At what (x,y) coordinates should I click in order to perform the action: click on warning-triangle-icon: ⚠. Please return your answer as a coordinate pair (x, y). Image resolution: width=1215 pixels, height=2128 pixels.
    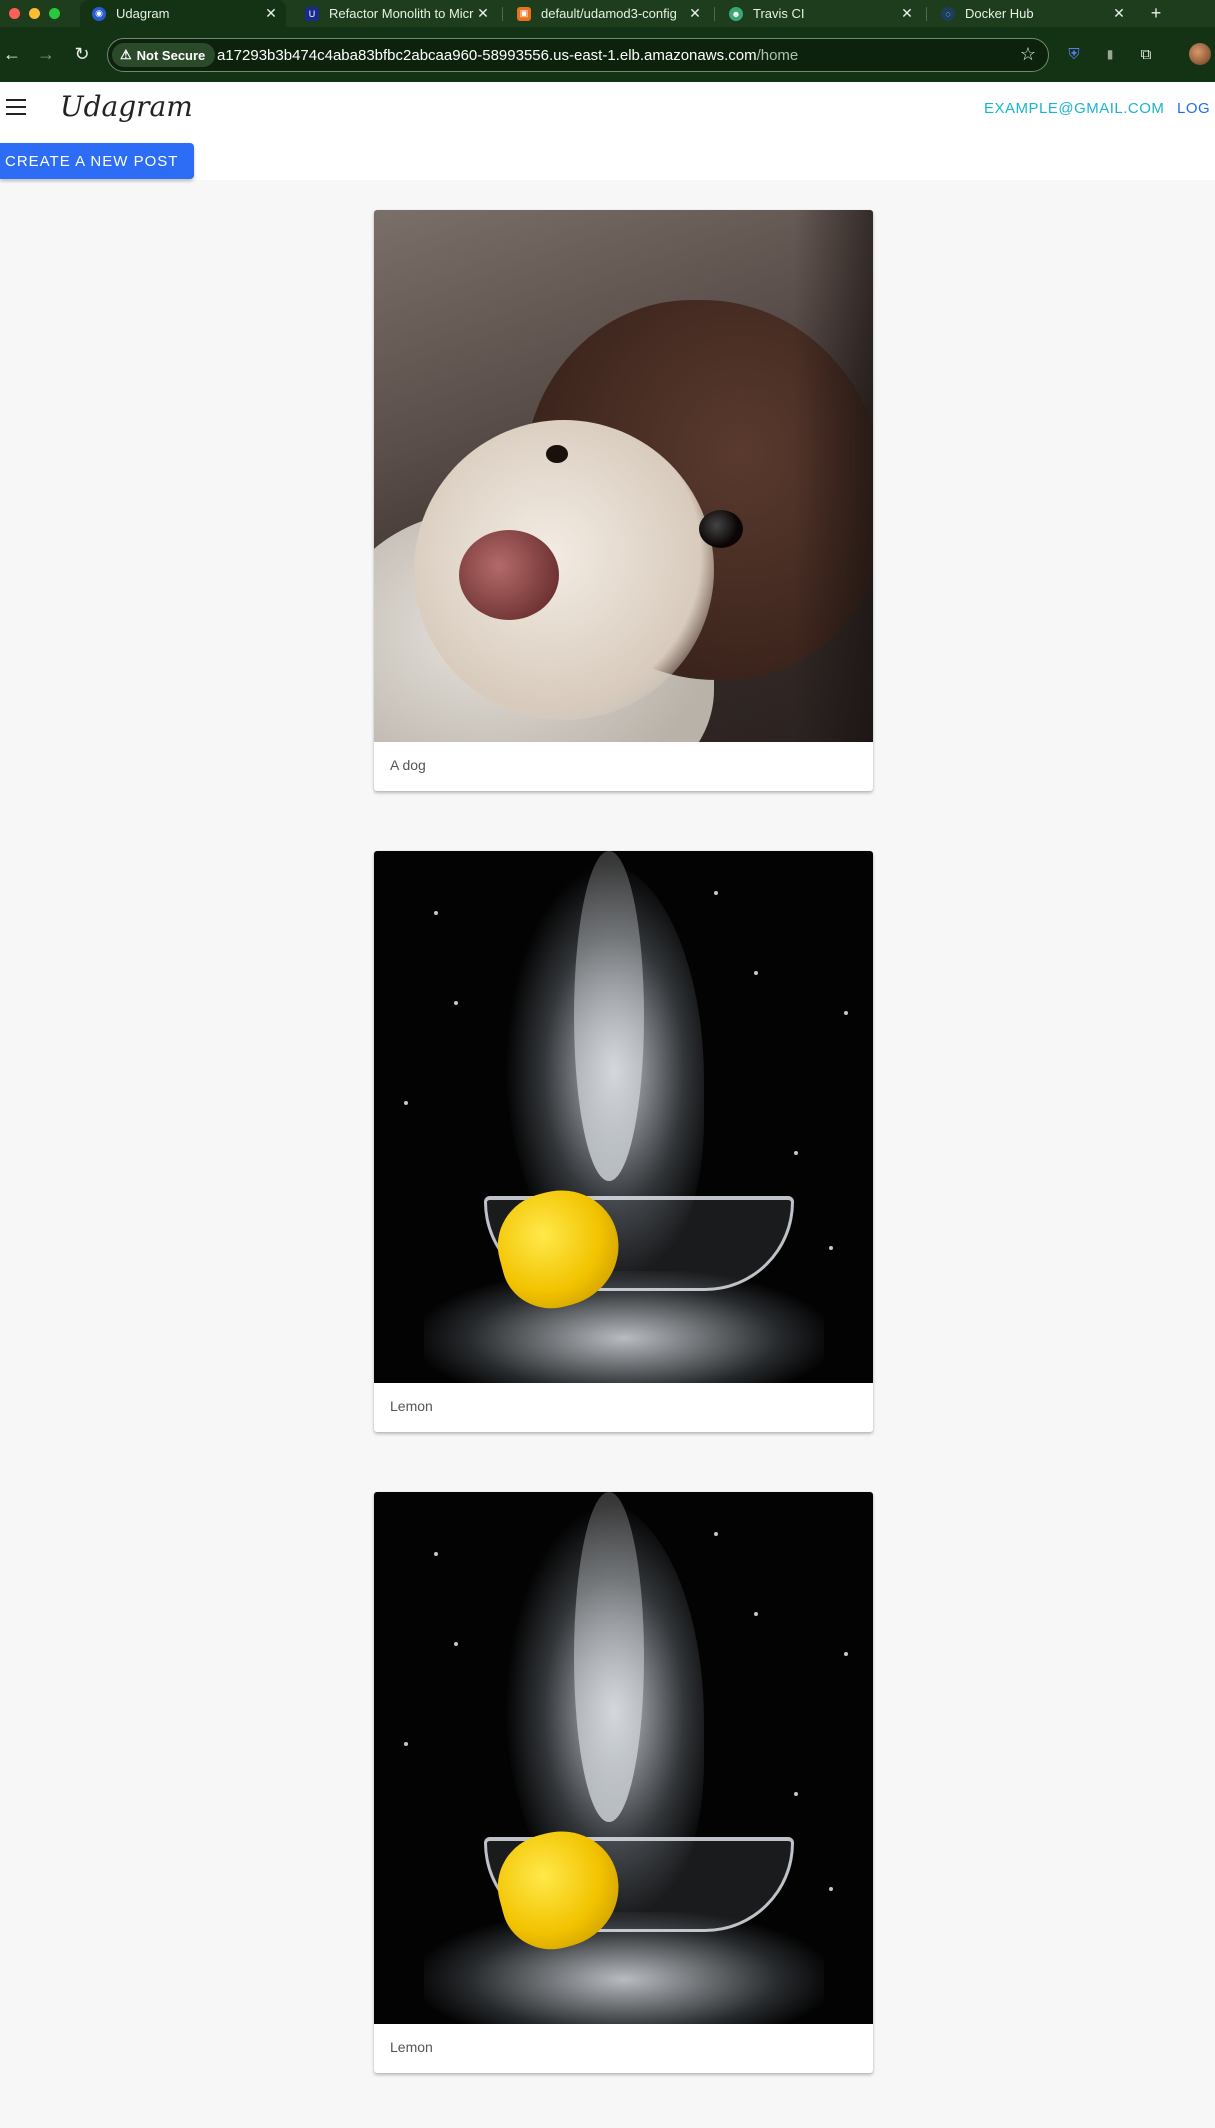
    Looking at the image, I should click on (126, 54).